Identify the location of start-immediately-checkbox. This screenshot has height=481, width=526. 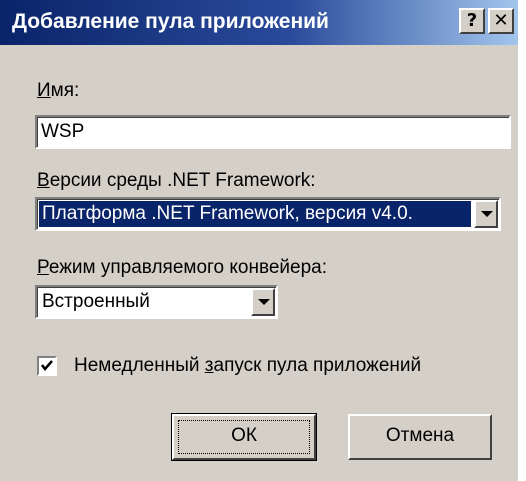
(47, 366).